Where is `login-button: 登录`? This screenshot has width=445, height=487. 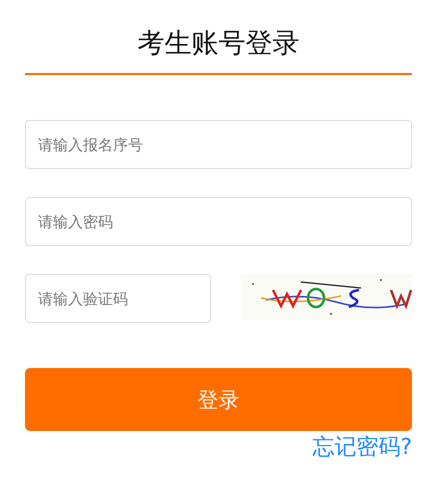
login-button: 登录 is located at coordinates (218, 399).